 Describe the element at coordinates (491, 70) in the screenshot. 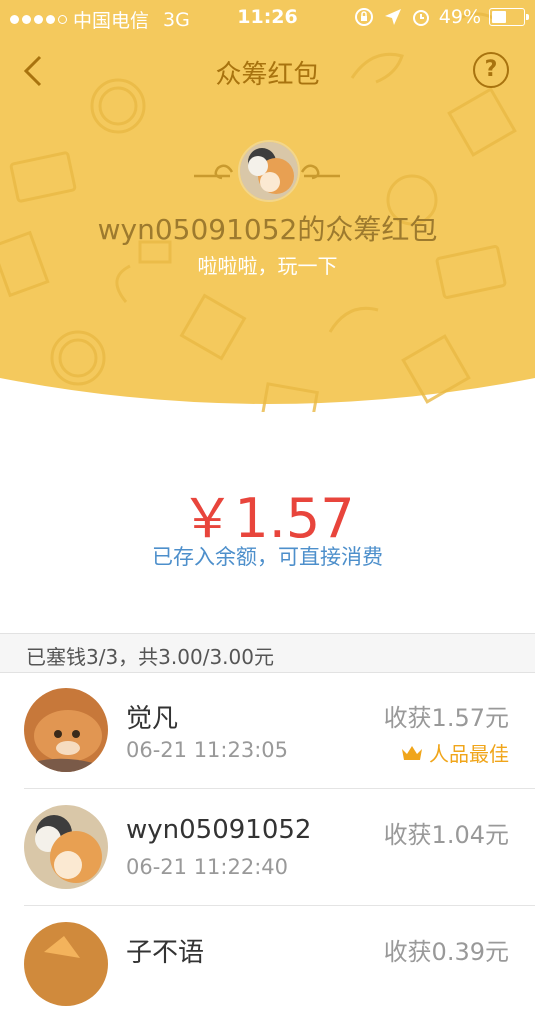

I see `help-button: ?` at that location.